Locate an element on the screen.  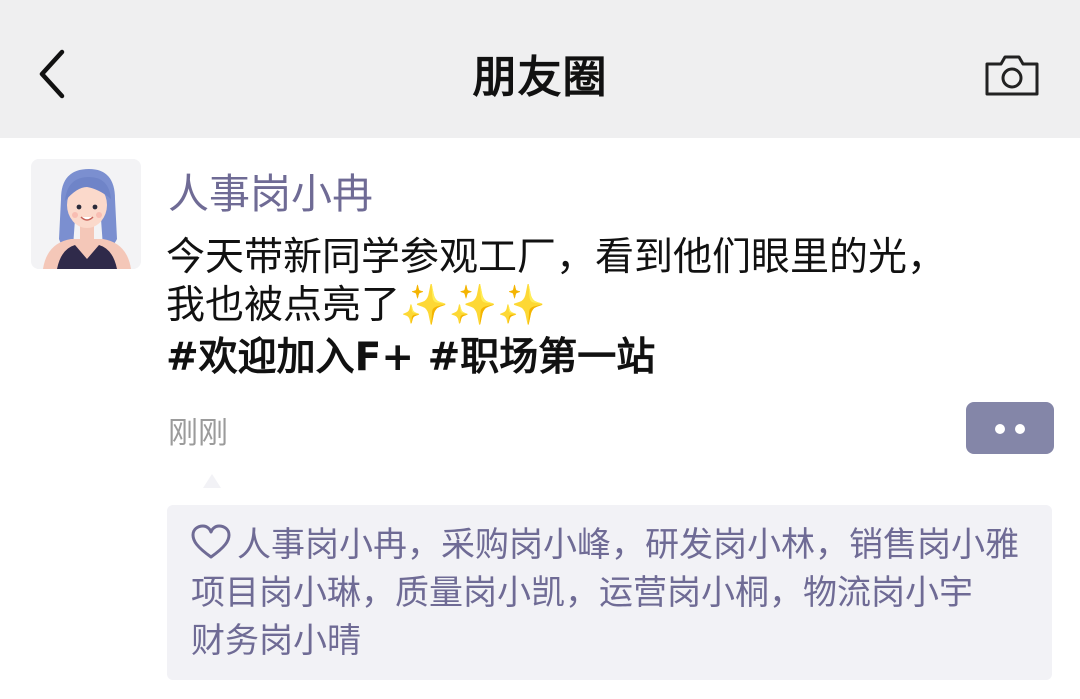
likes-caret is located at coordinates (212, 481).